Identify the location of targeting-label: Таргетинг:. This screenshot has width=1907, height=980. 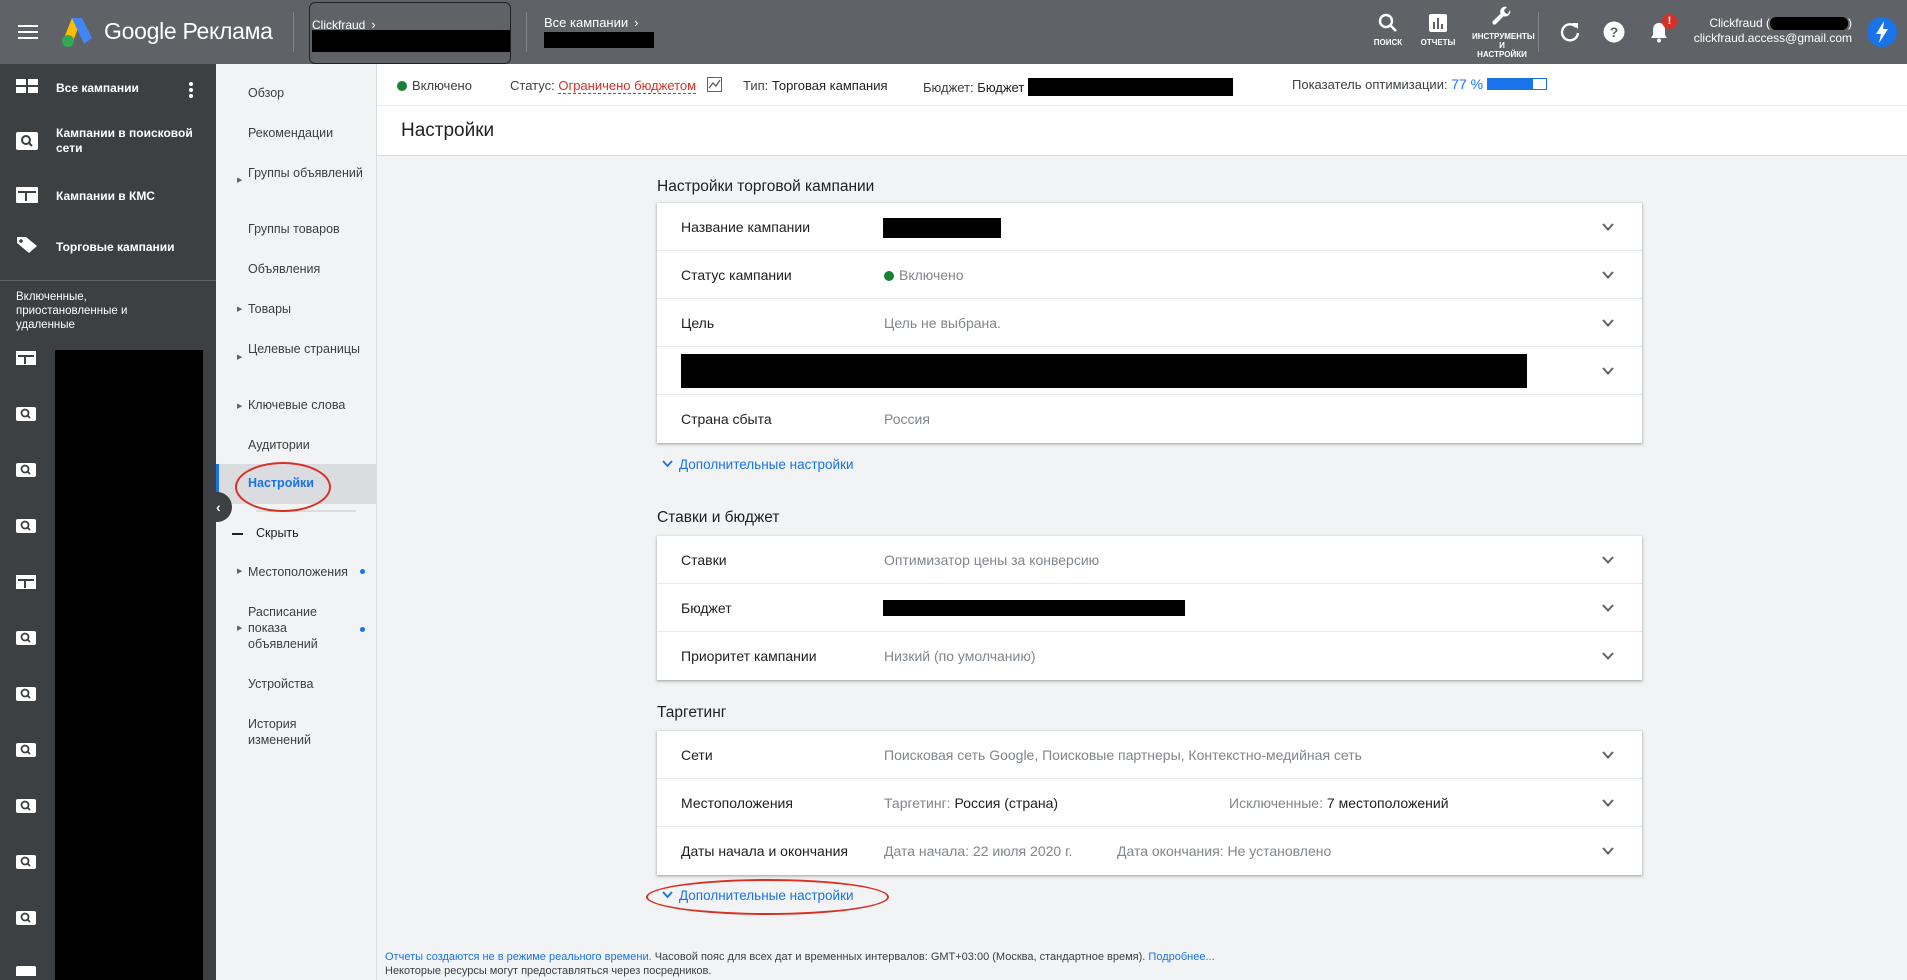
(917, 803).